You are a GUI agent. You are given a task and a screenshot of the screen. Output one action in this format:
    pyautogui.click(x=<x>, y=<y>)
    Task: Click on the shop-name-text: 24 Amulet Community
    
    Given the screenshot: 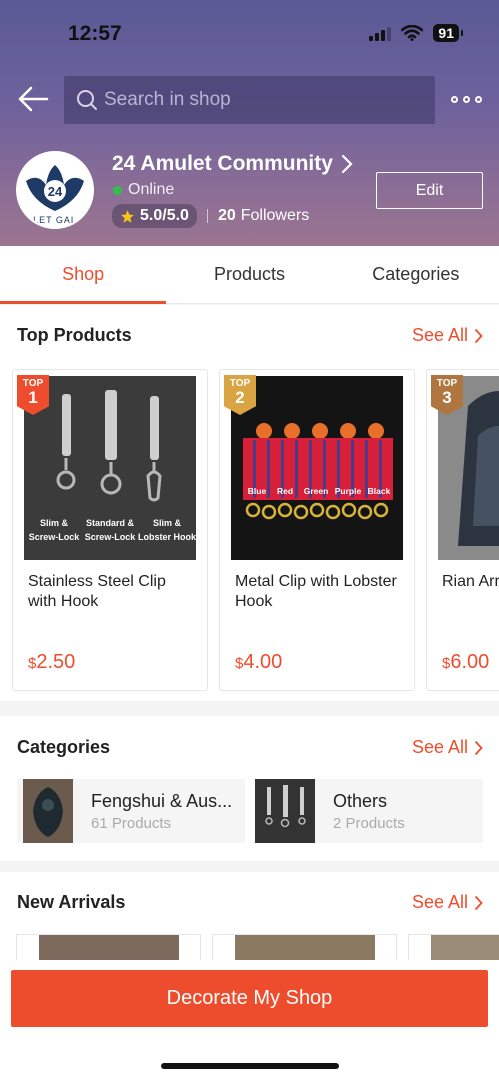 What is the action you would take?
    pyautogui.click(x=222, y=163)
    